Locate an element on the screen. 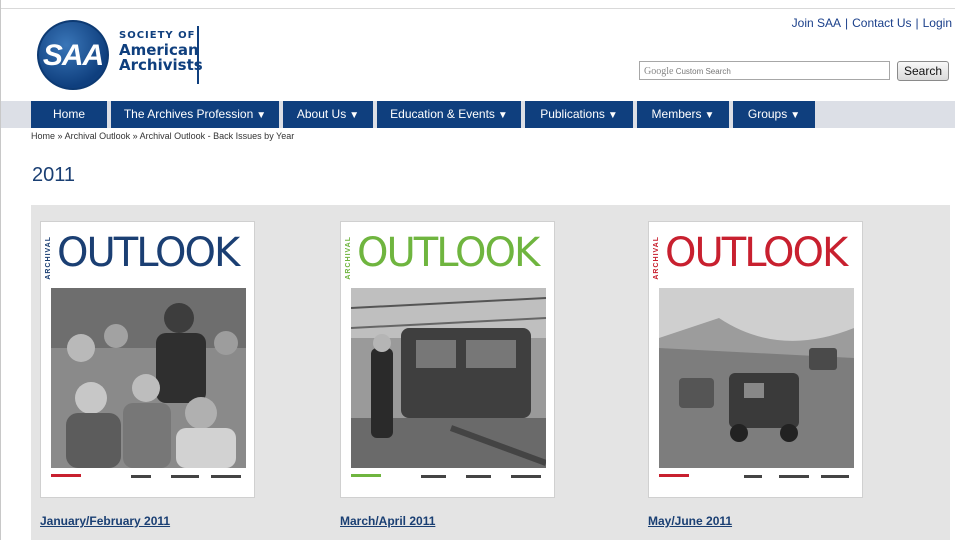 The image size is (955, 540). nav-item-about-us: About Us ▼ is located at coordinates (328, 114).